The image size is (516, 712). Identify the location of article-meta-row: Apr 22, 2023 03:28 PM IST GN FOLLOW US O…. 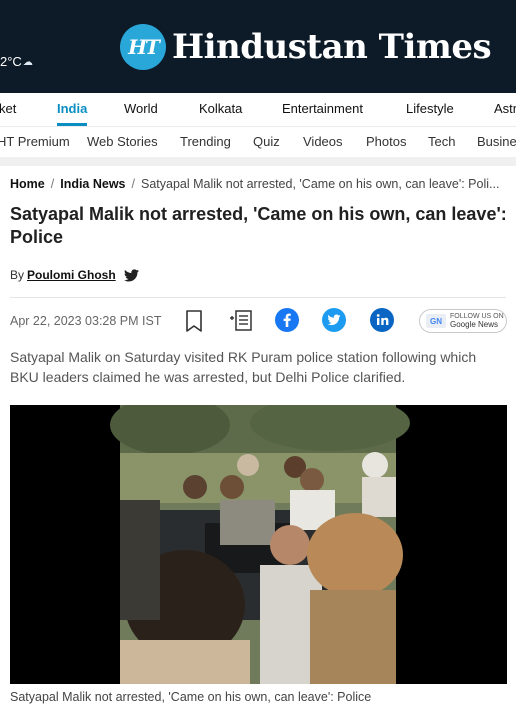
(259, 321).